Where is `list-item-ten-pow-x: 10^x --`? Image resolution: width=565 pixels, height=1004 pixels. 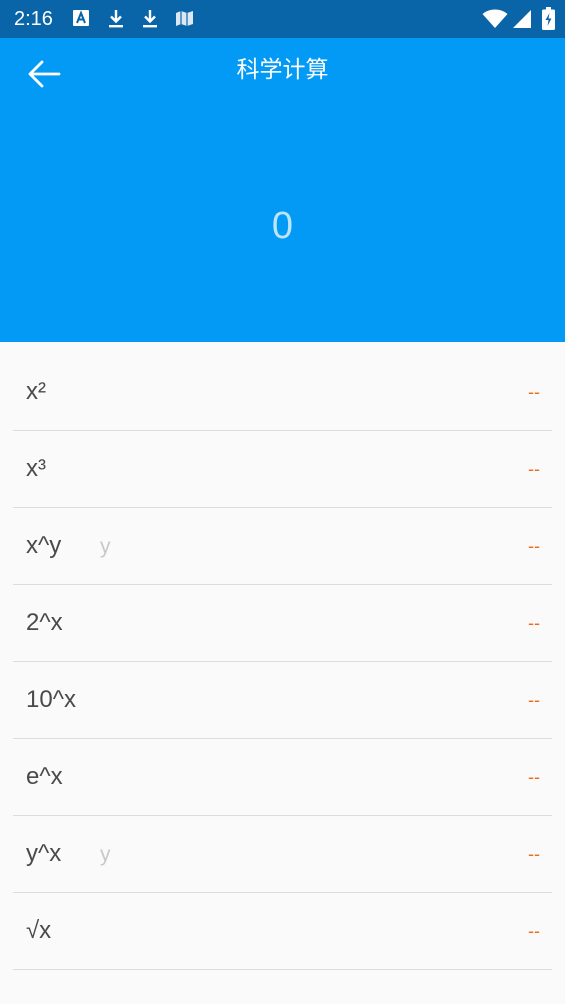 list-item-ten-pow-x: 10^x -- is located at coordinates (282, 700).